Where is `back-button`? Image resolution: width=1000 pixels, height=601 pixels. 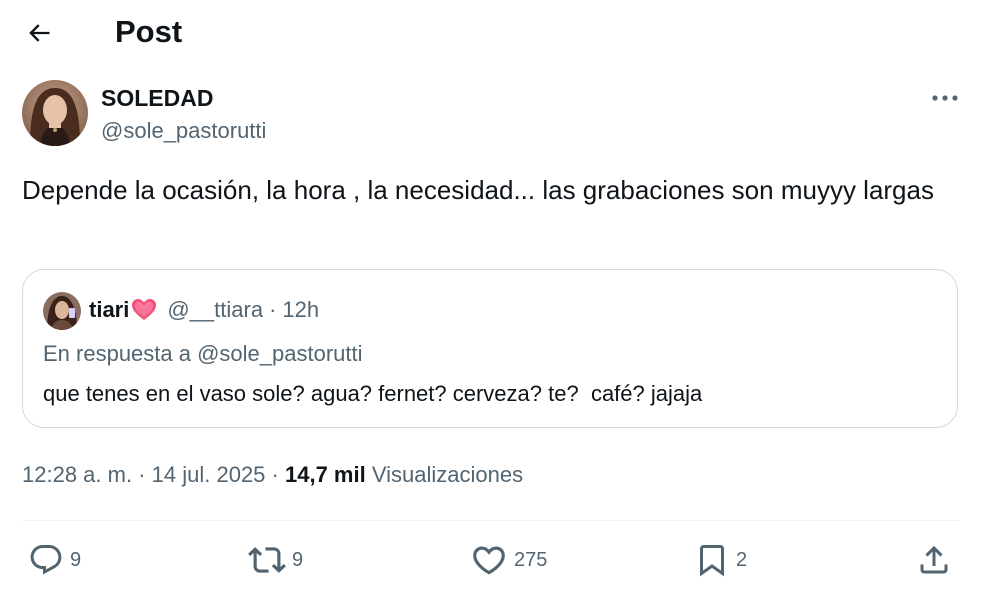 back-button is located at coordinates (39, 33).